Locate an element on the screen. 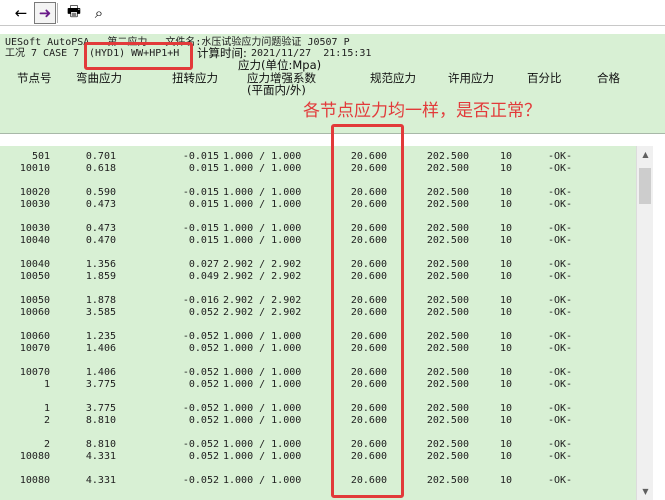 Image resolution: width=665 pixels, height=500 pixels. bending-stress-cell: 0.470 is located at coordinates (100, 240).